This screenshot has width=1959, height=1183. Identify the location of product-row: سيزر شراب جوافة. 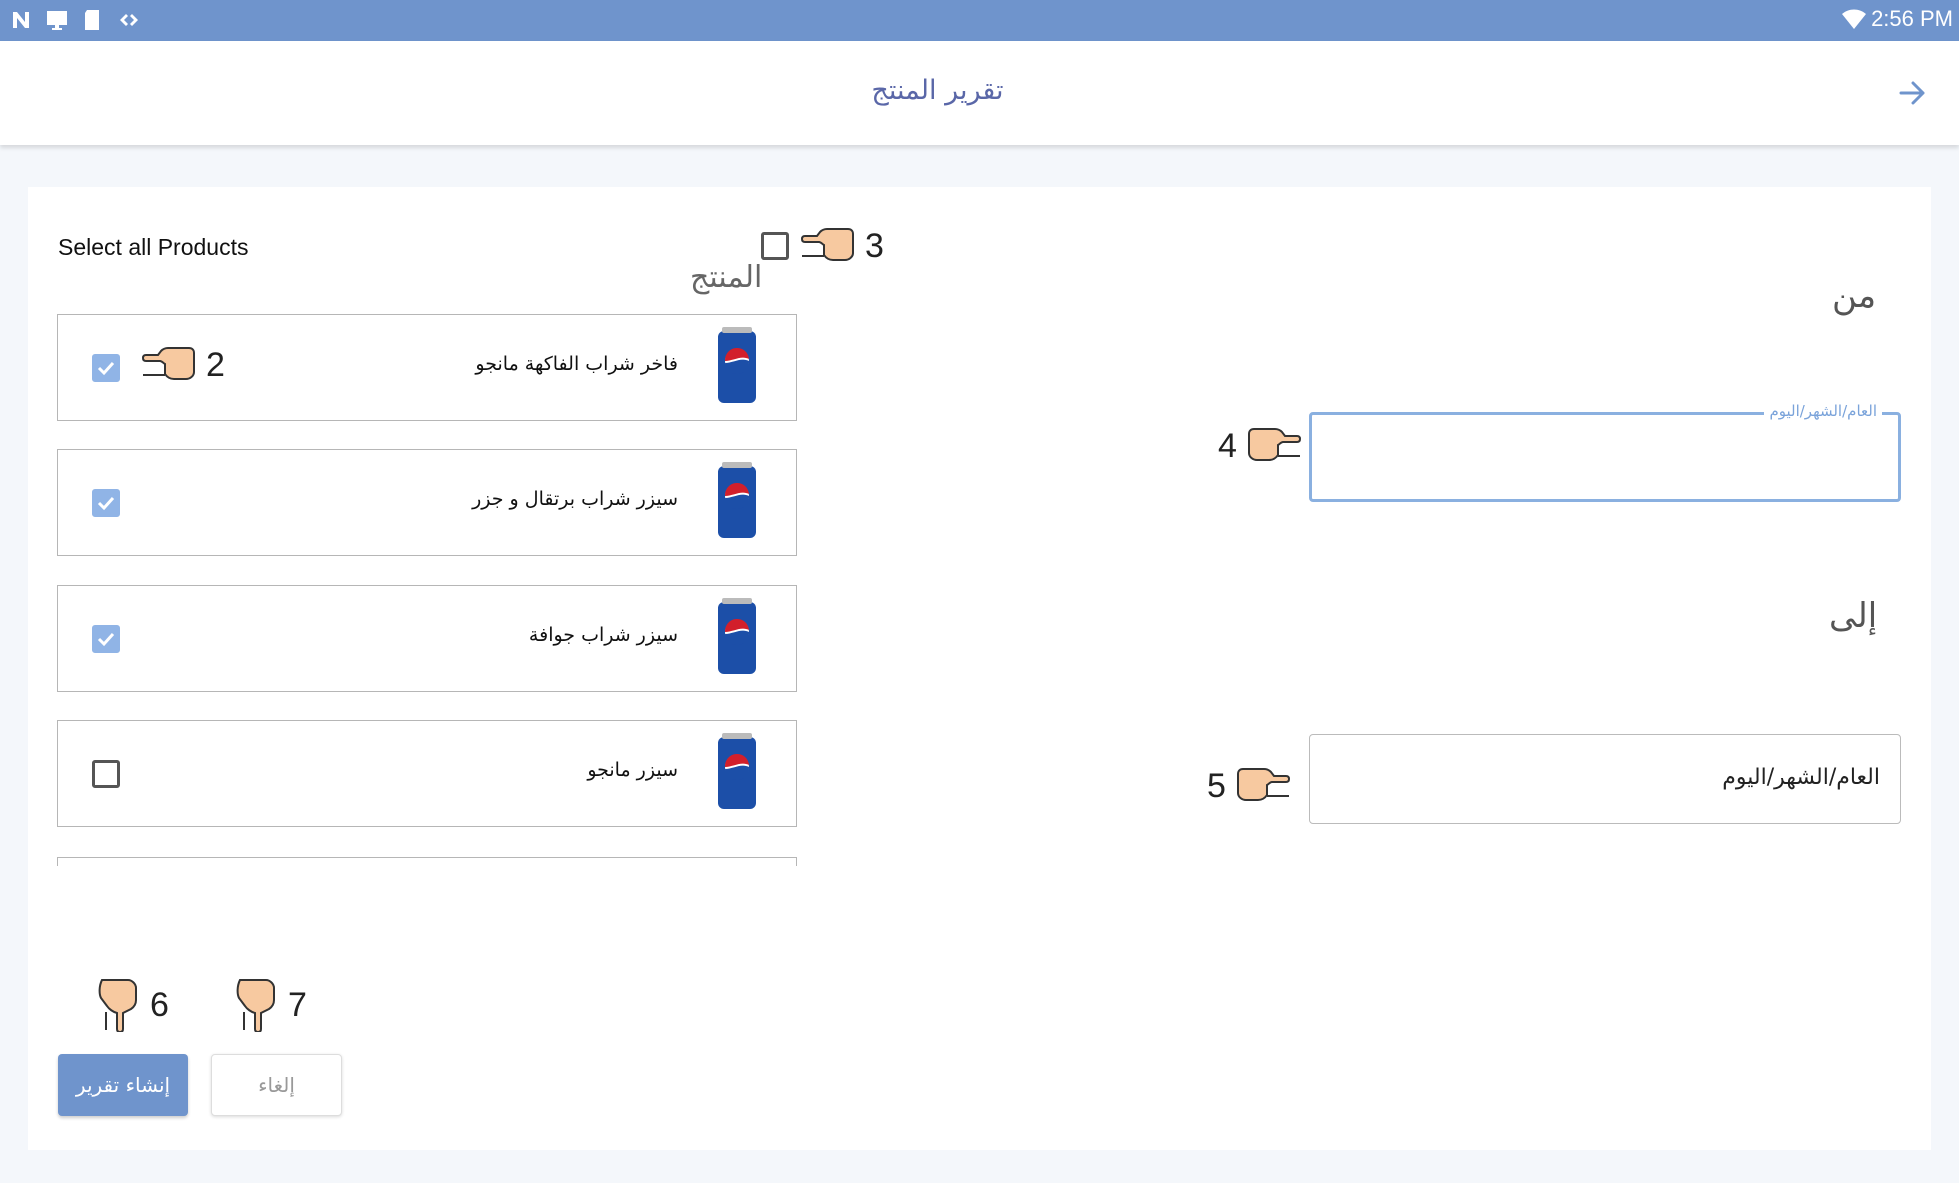
(427, 638).